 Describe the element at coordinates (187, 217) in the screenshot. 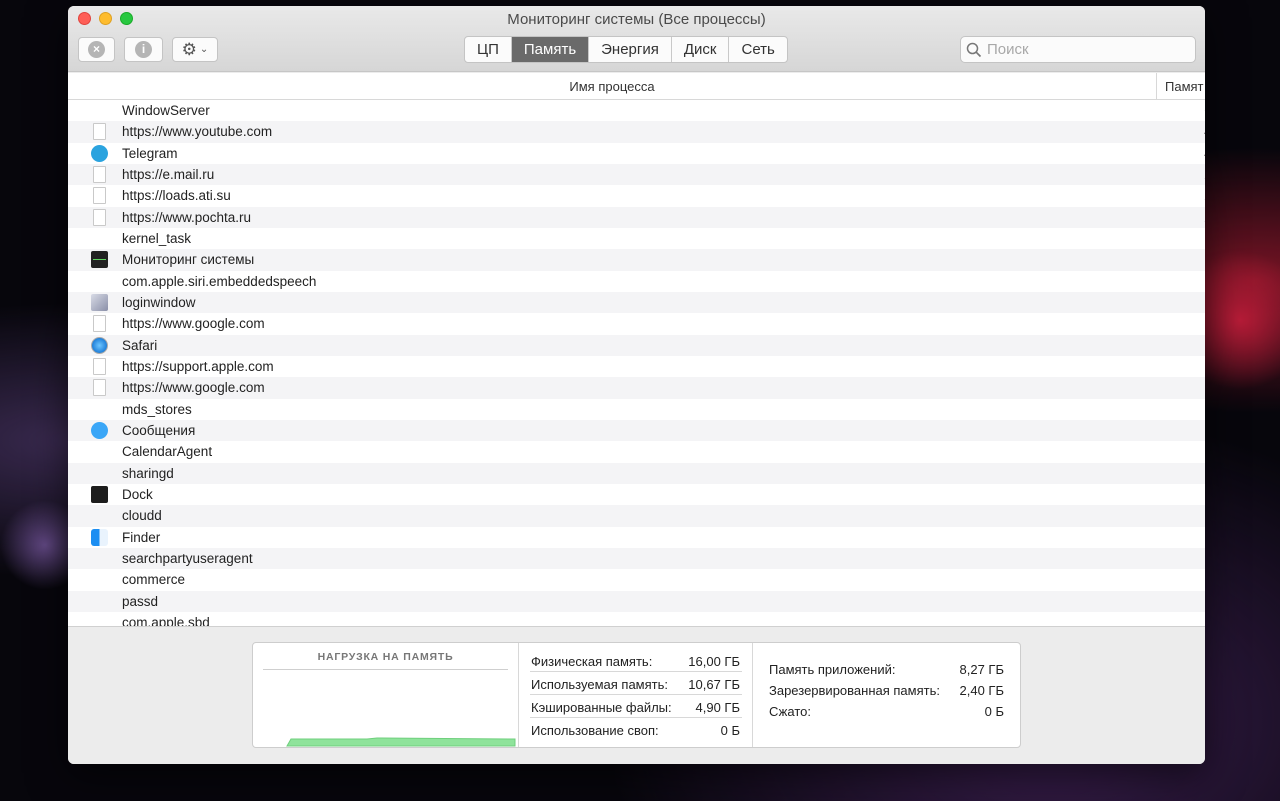

I see `process-name: https://www.pochta.ru` at that location.